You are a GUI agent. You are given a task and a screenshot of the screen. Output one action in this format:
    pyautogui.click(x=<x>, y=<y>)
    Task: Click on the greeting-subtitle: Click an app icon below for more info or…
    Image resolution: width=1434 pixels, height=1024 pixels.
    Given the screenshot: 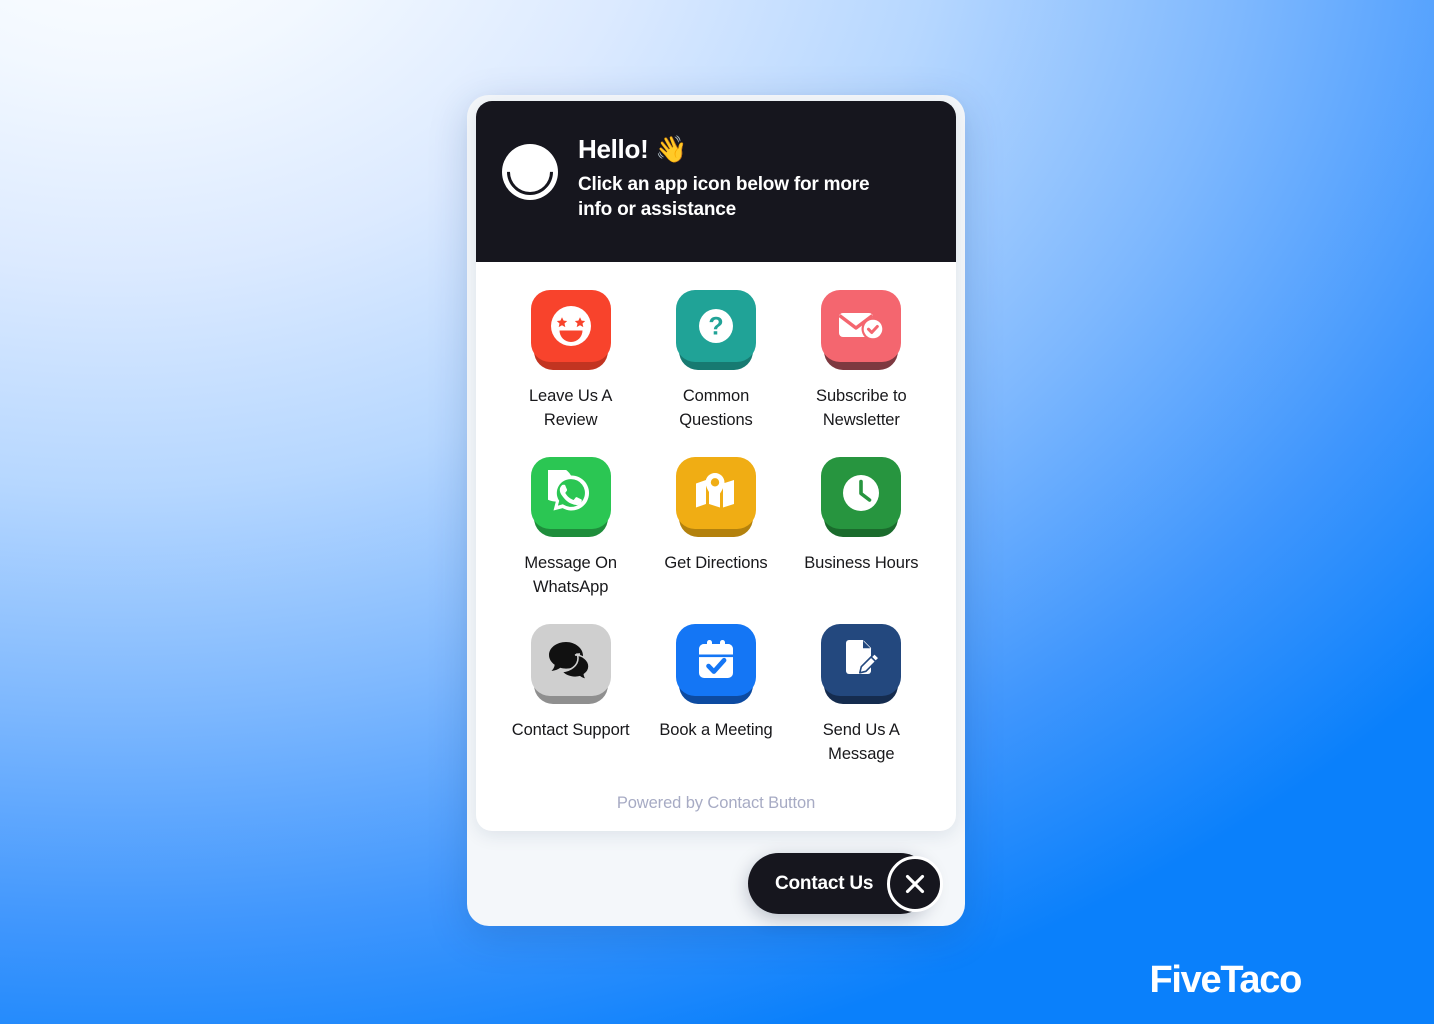 What is the action you would take?
    pyautogui.click(x=724, y=197)
    